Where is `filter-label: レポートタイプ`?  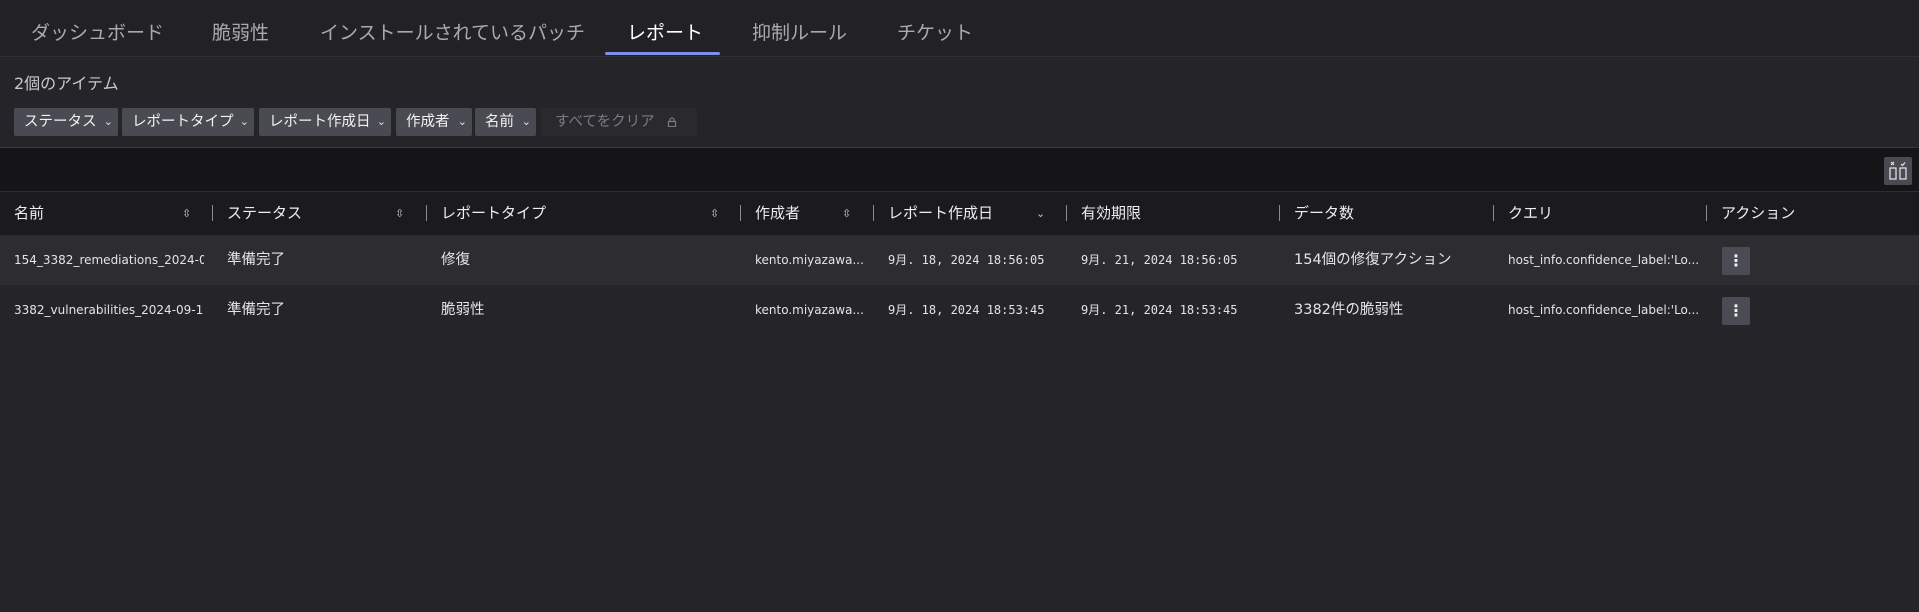 filter-label: レポートタイプ is located at coordinates (183, 122).